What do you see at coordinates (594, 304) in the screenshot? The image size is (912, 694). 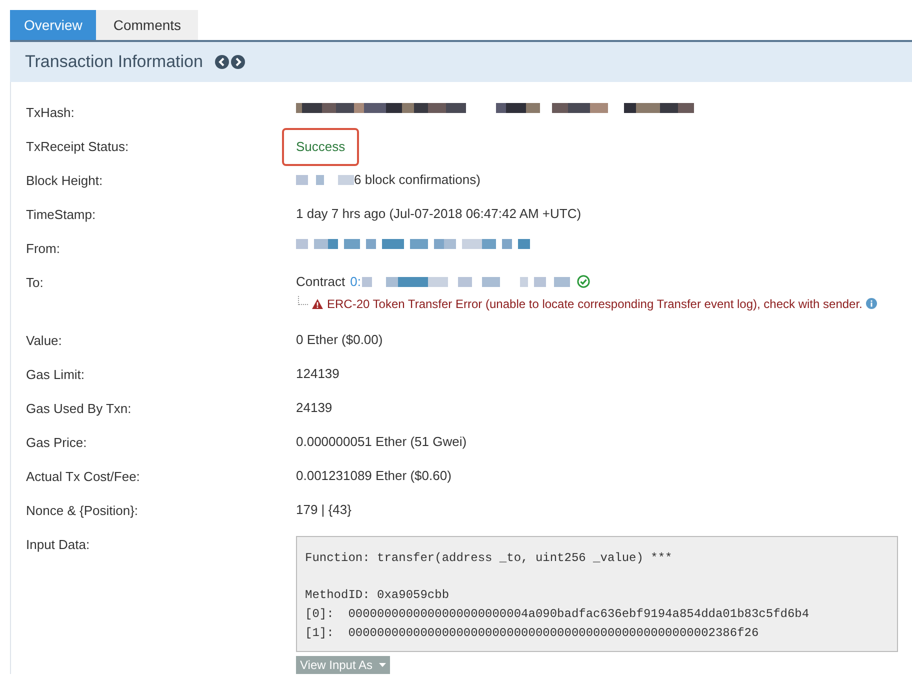 I see `warning-message: ERC-20 Token Transfer Error (unable to locate corresponding Transfer event log), check with sender.` at bounding box center [594, 304].